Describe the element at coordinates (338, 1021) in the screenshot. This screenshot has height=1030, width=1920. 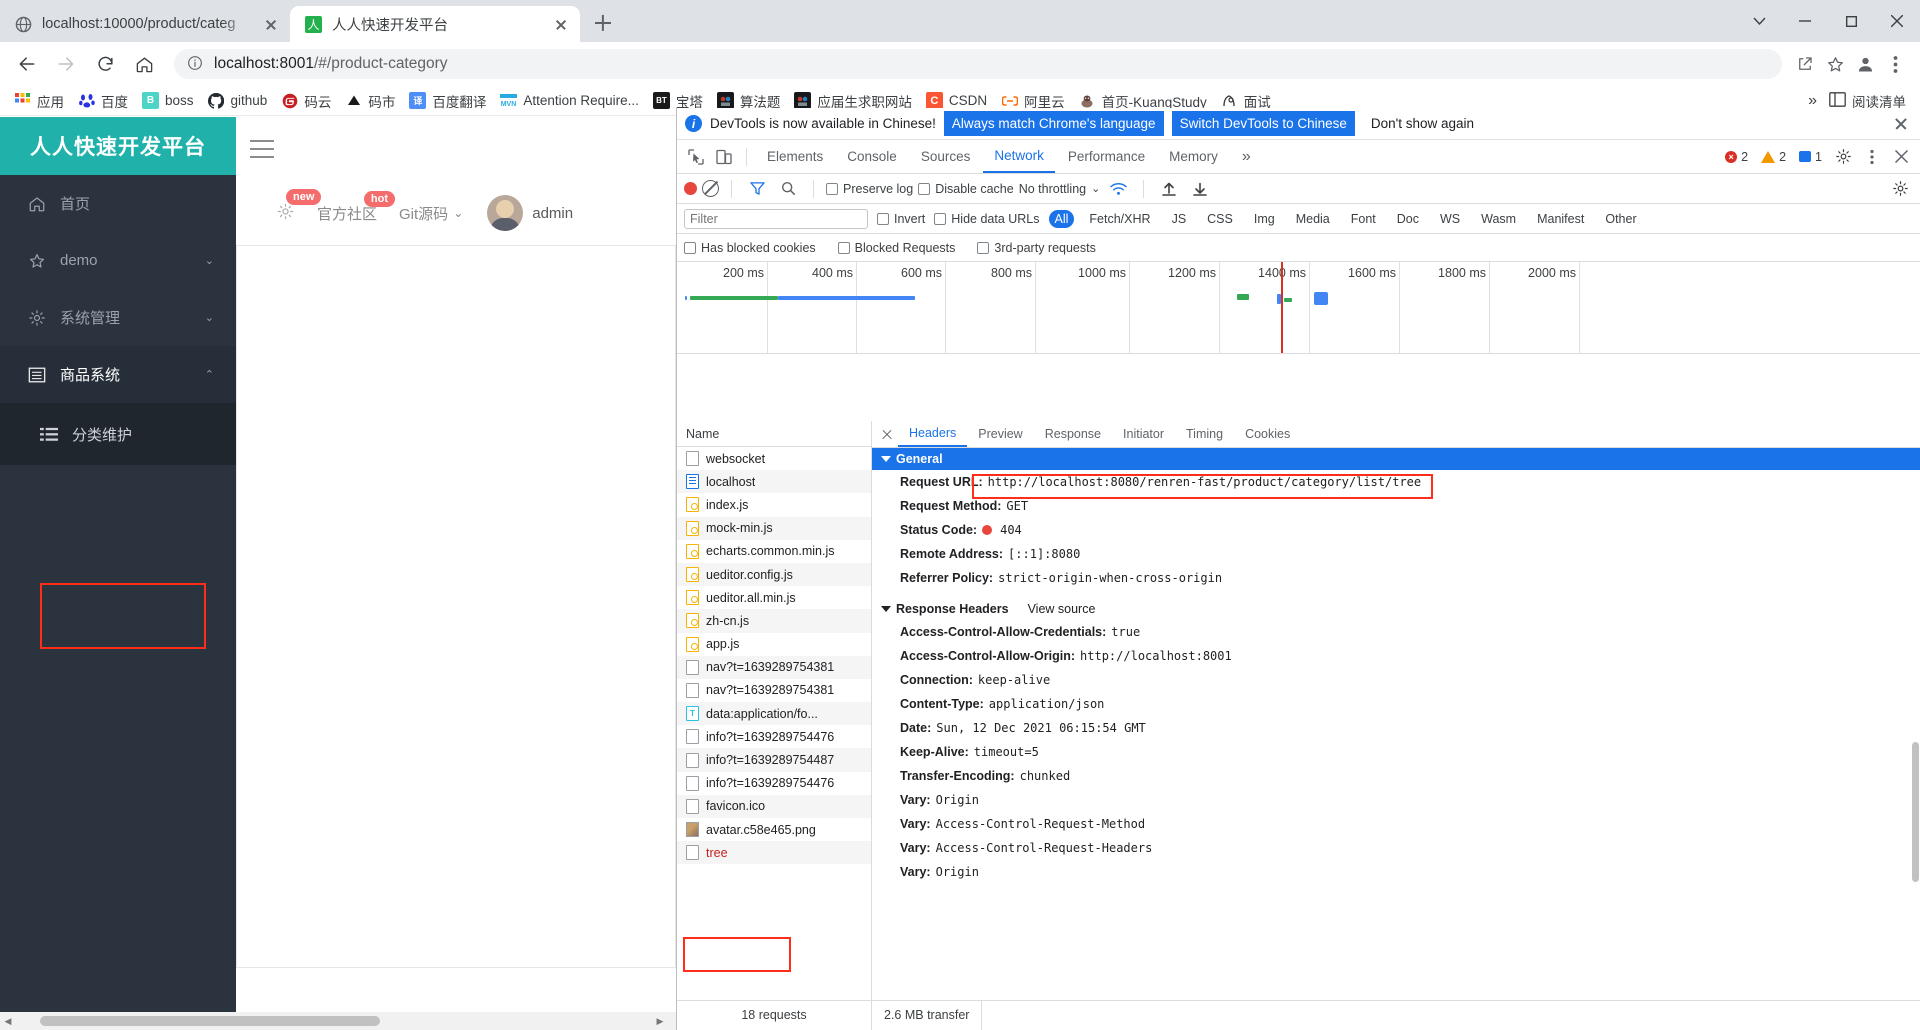
I see `app-horizontal-scrollbar: ◀ ▶` at that location.